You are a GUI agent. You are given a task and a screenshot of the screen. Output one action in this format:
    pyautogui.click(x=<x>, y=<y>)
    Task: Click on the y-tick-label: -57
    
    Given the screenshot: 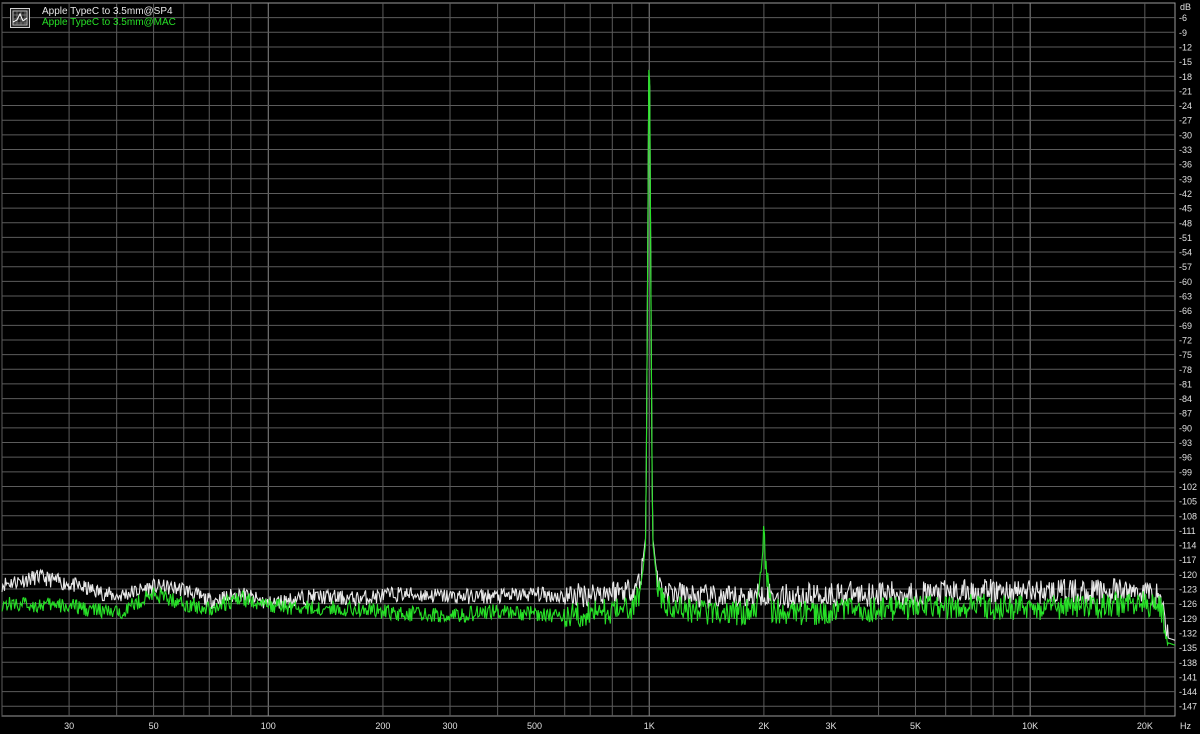 What is the action you would take?
    pyautogui.click(x=1185, y=267)
    